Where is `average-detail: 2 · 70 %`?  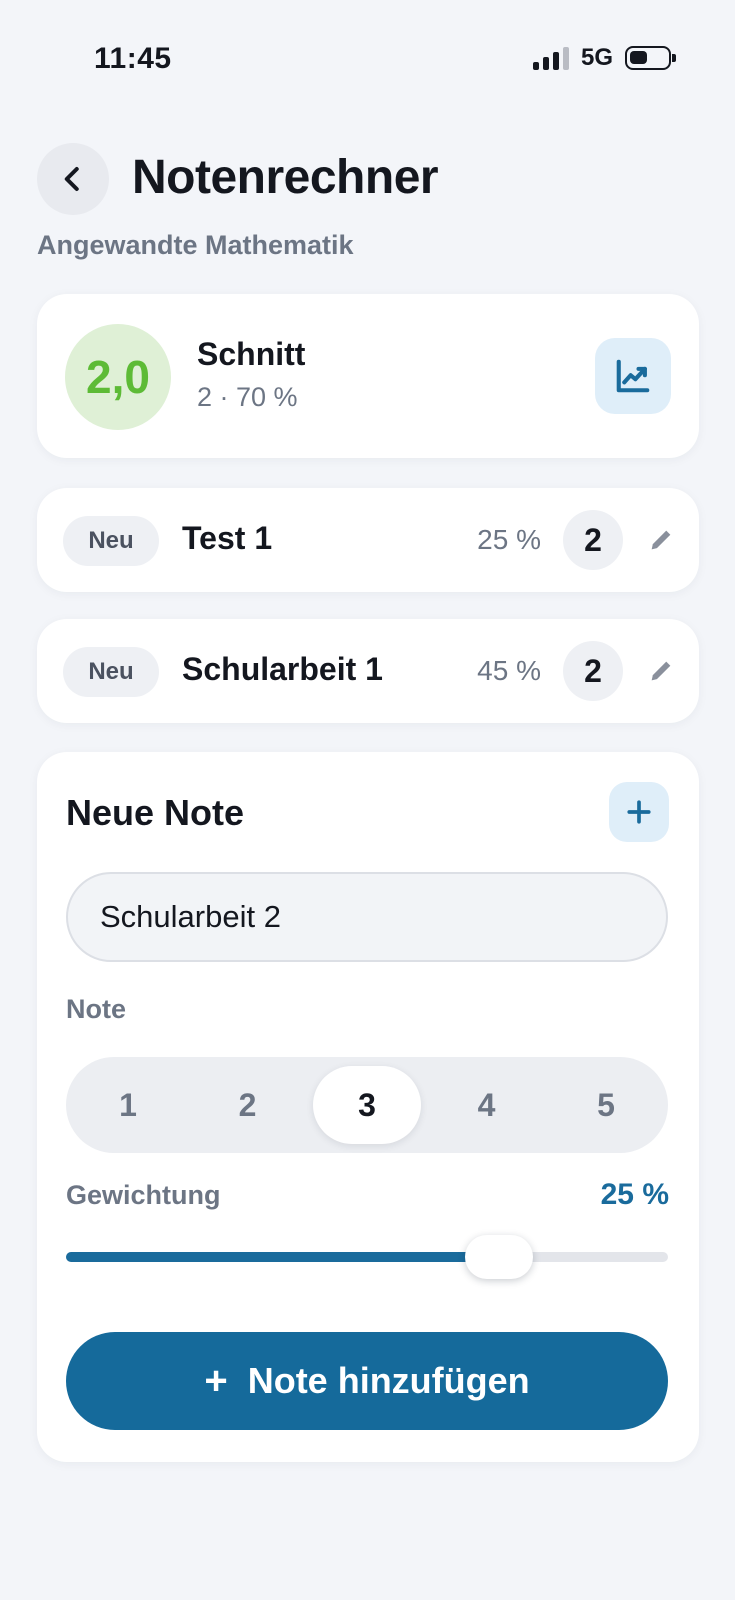 average-detail: 2 · 70 % is located at coordinates (247, 397).